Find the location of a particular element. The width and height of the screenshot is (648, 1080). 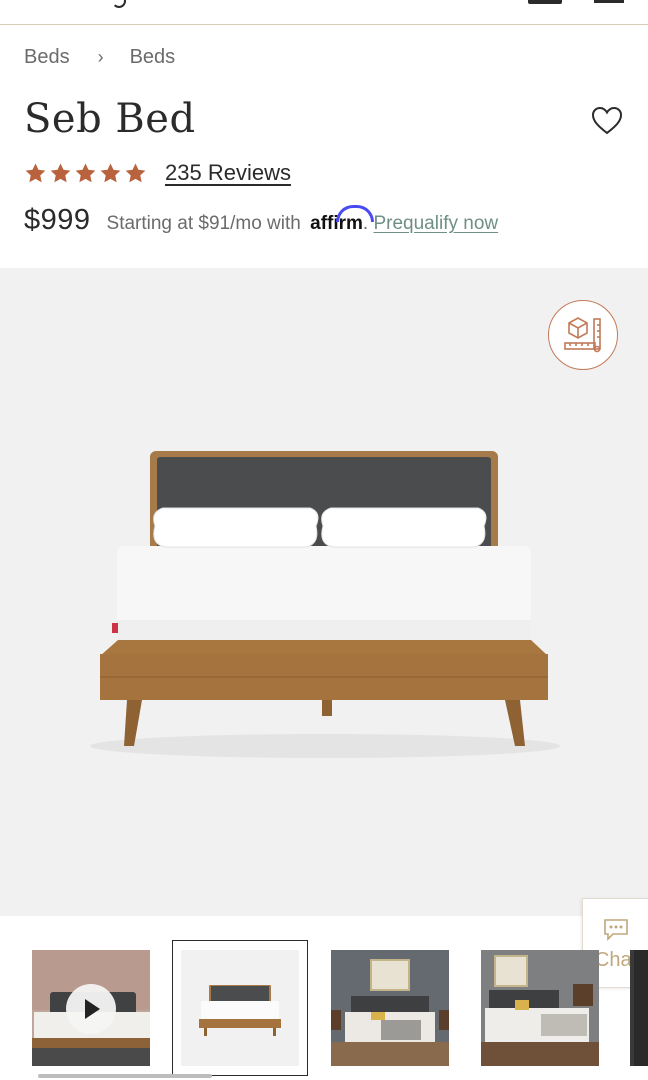

breadcrumb: Beds › Beds is located at coordinates (99, 57).